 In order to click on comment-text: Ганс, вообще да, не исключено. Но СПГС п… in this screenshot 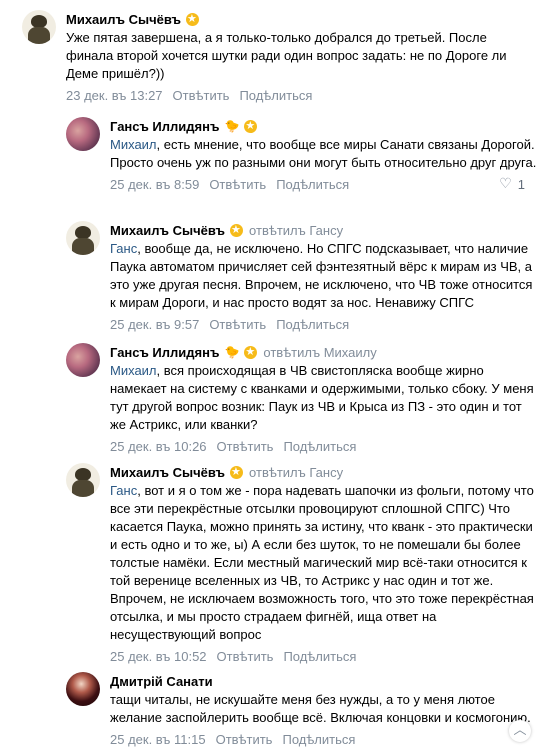, I will do `click(321, 275)`.